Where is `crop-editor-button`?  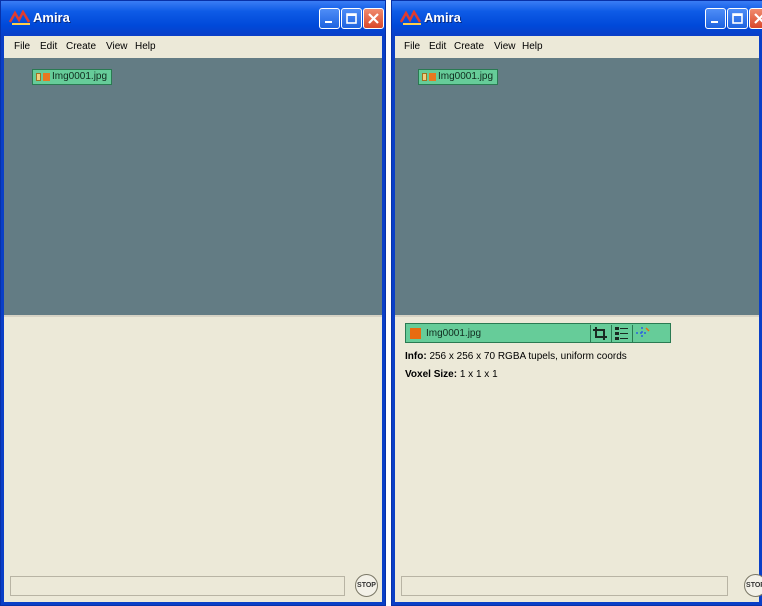
crop-editor-button is located at coordinates (600, 333).